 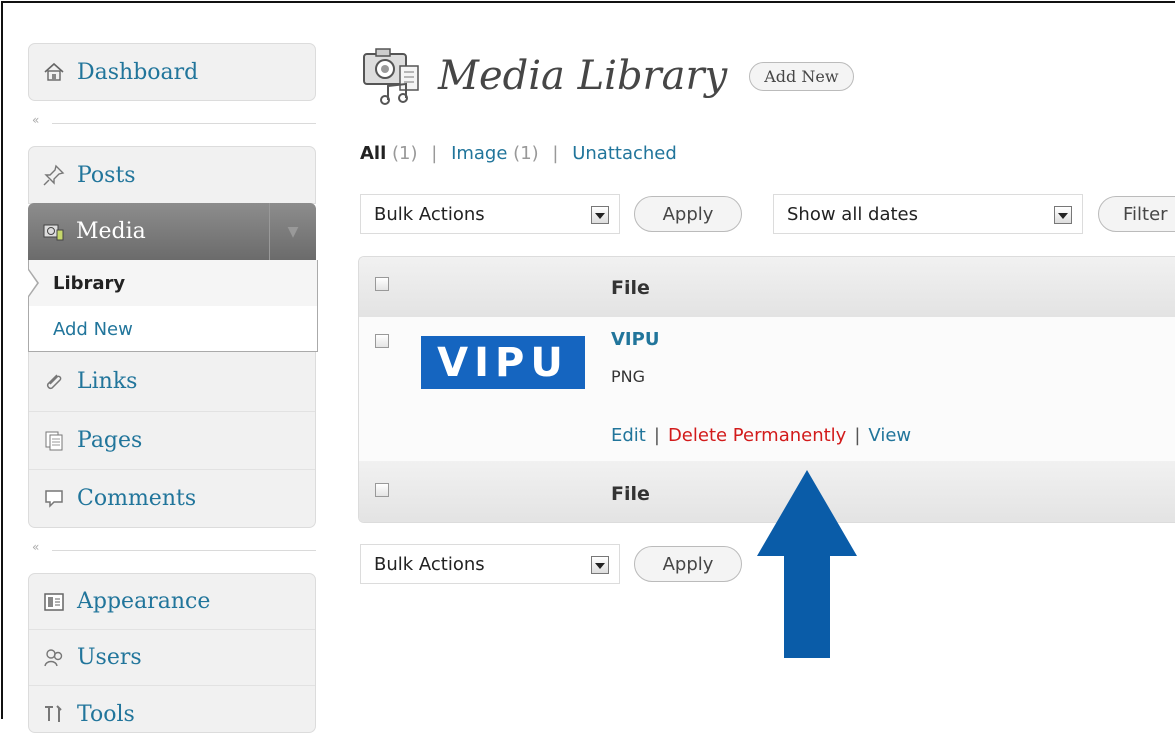 I want to click on sidebar-item-media: Media ▼, so click(x=172, y=231).